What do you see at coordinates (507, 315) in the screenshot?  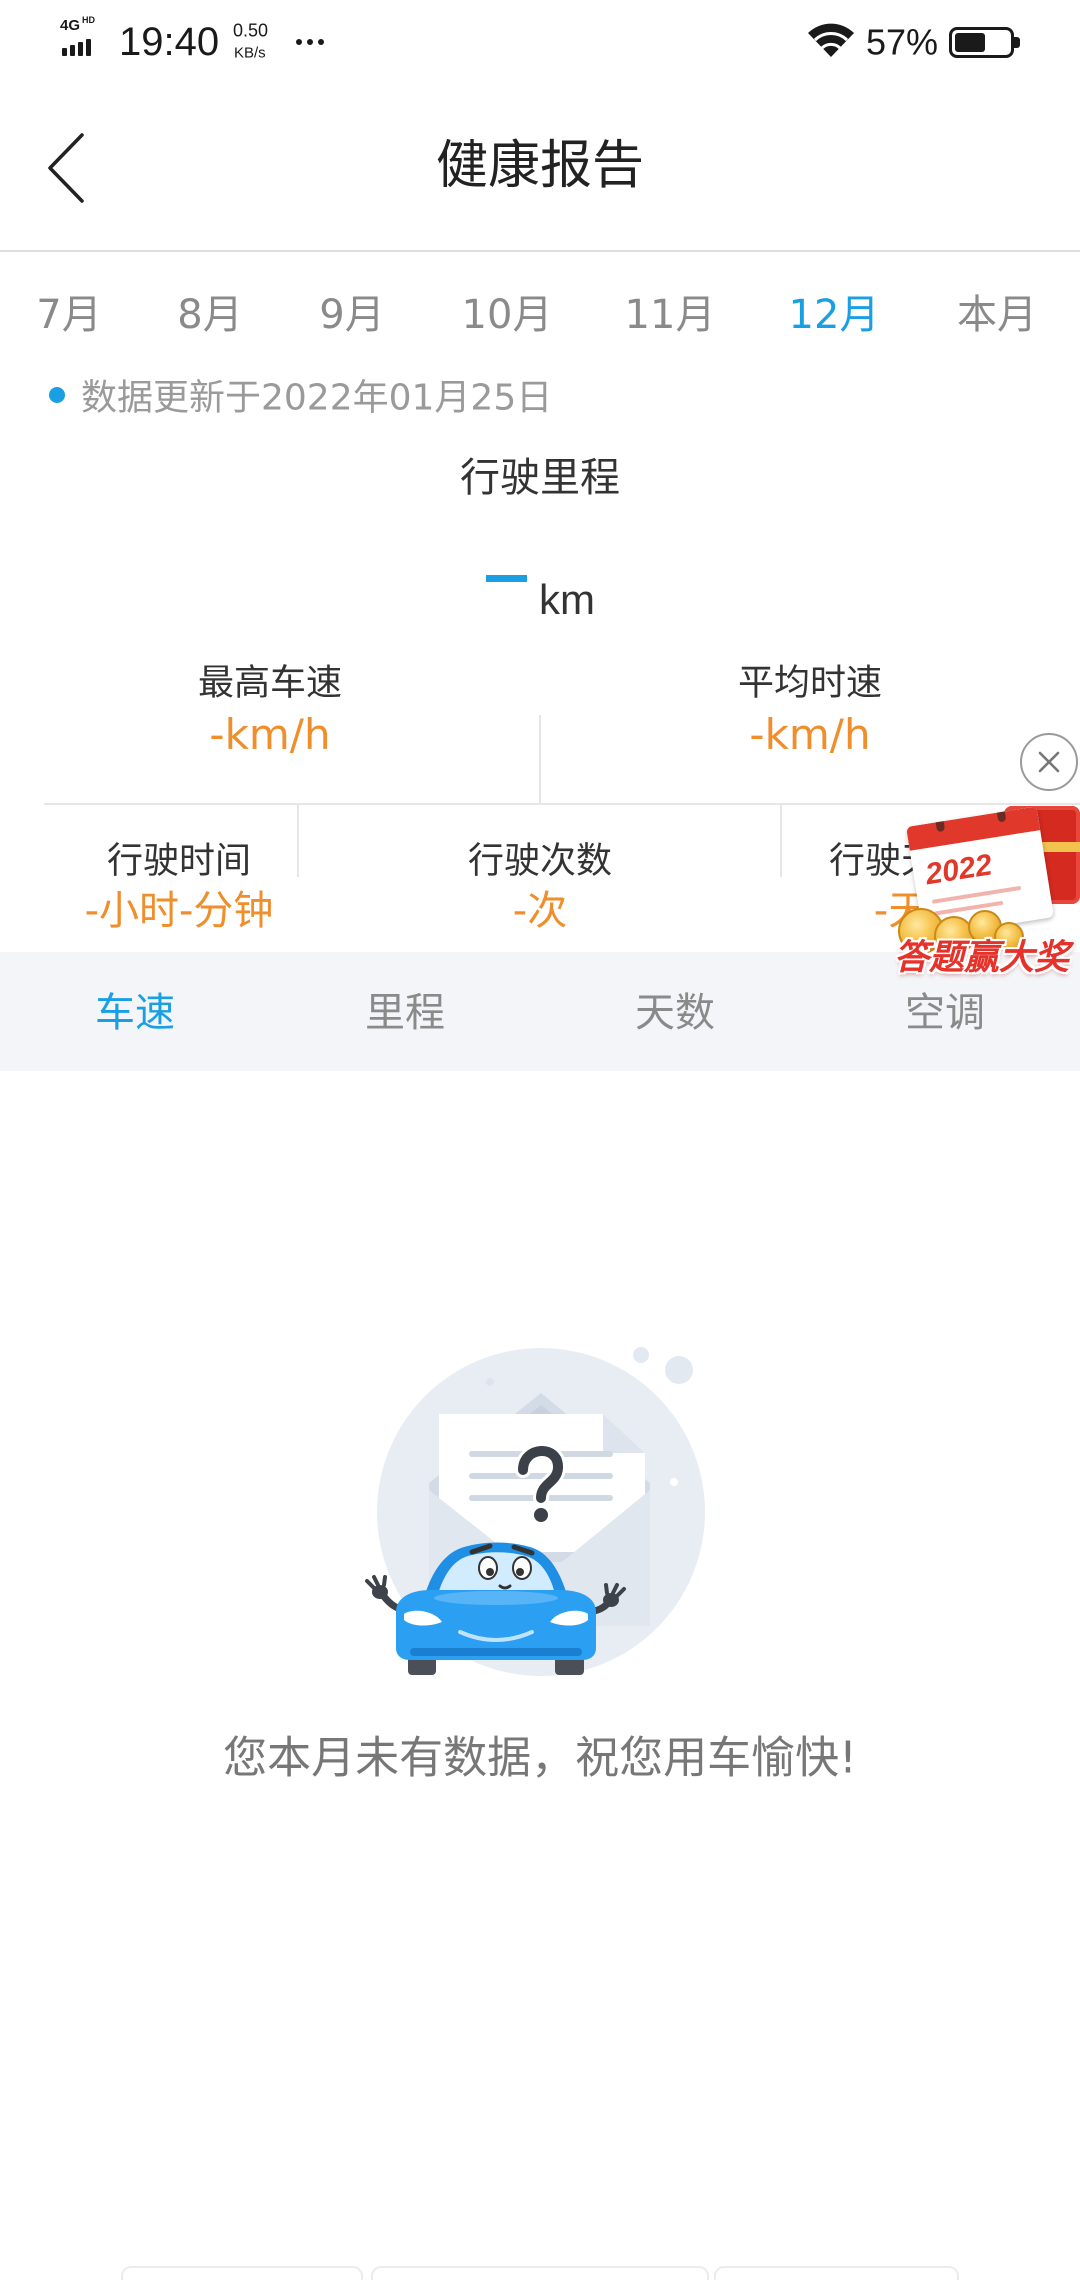 I see `month-tab-10: 10月` at bounding box center [507, 315].